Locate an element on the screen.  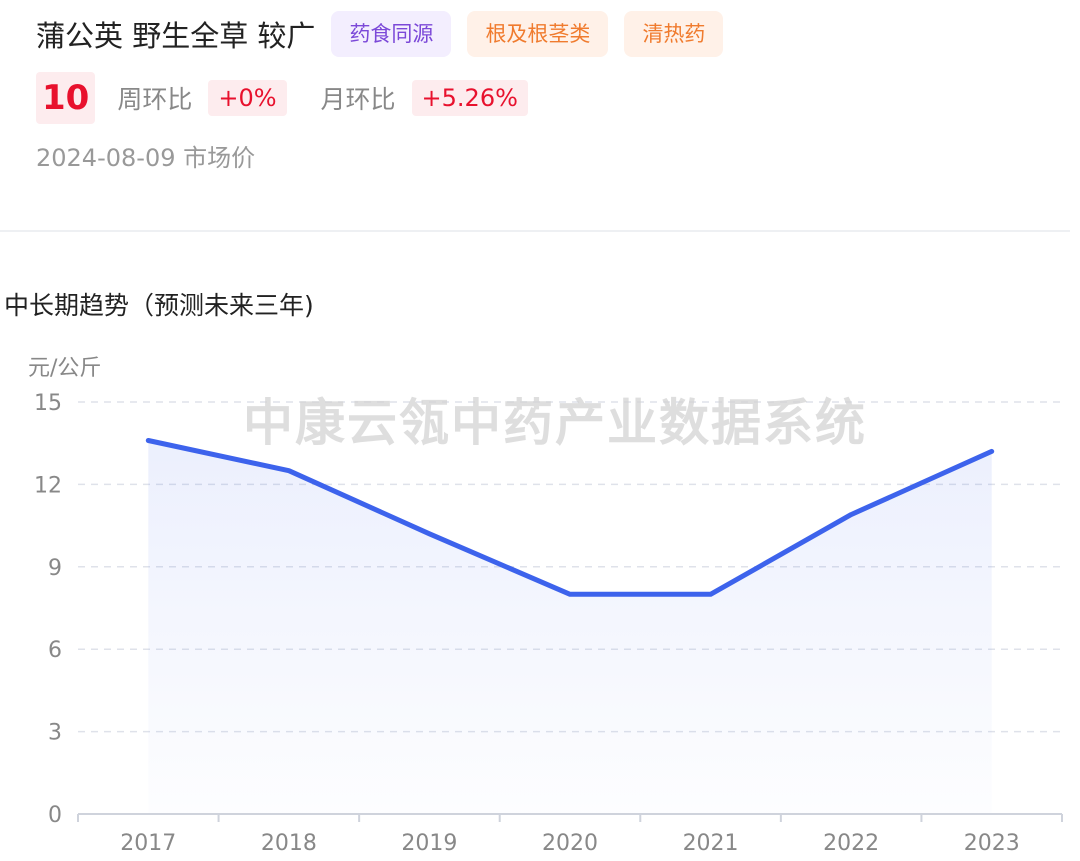
y-tick-label: 12 is located at coordinates (48, 485).